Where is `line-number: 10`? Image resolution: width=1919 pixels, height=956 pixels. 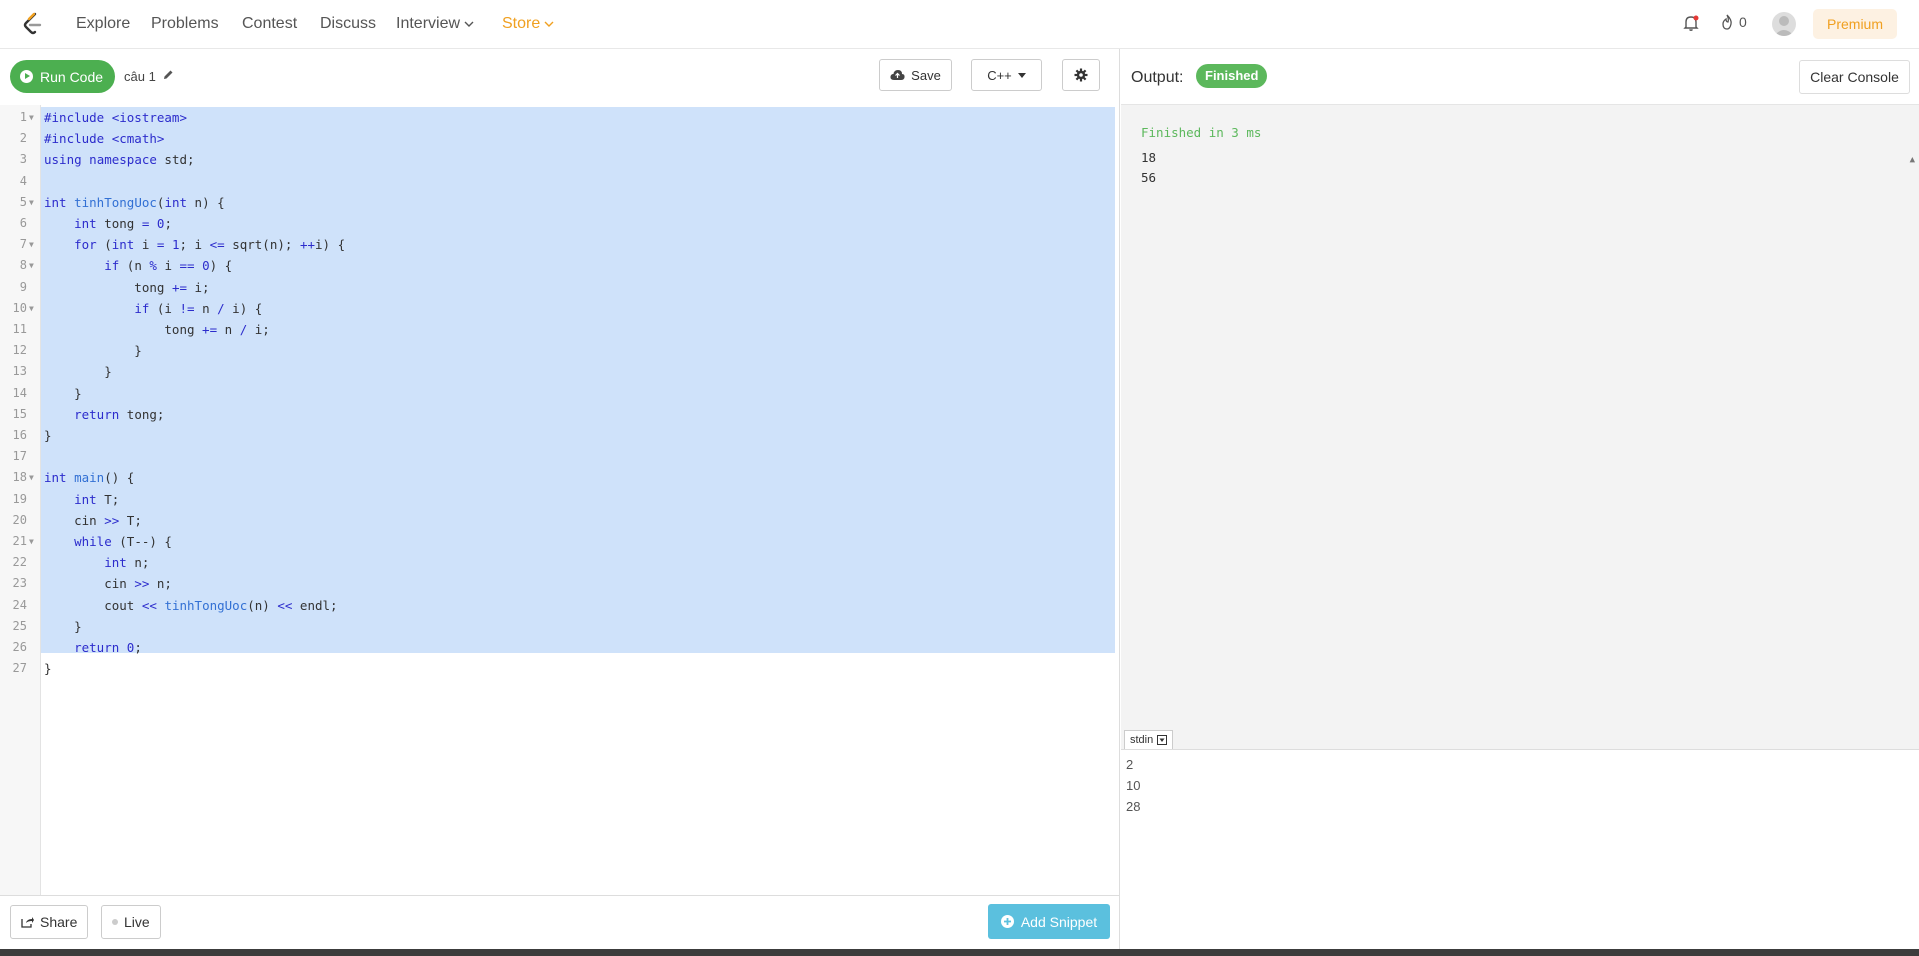
line-number: 10 is located at coordinates (19, 307).